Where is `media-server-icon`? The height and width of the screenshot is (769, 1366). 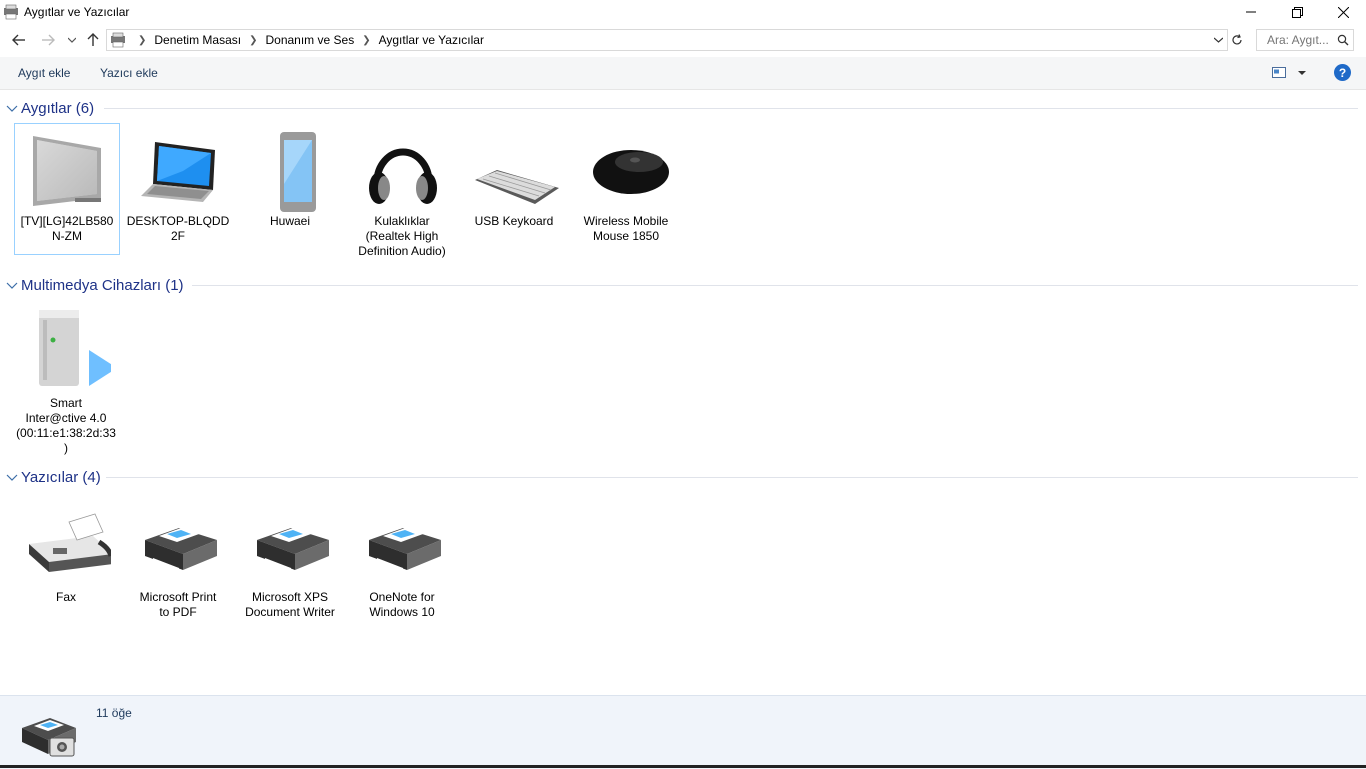 media-server-icon is located at coordinates (75, 348).